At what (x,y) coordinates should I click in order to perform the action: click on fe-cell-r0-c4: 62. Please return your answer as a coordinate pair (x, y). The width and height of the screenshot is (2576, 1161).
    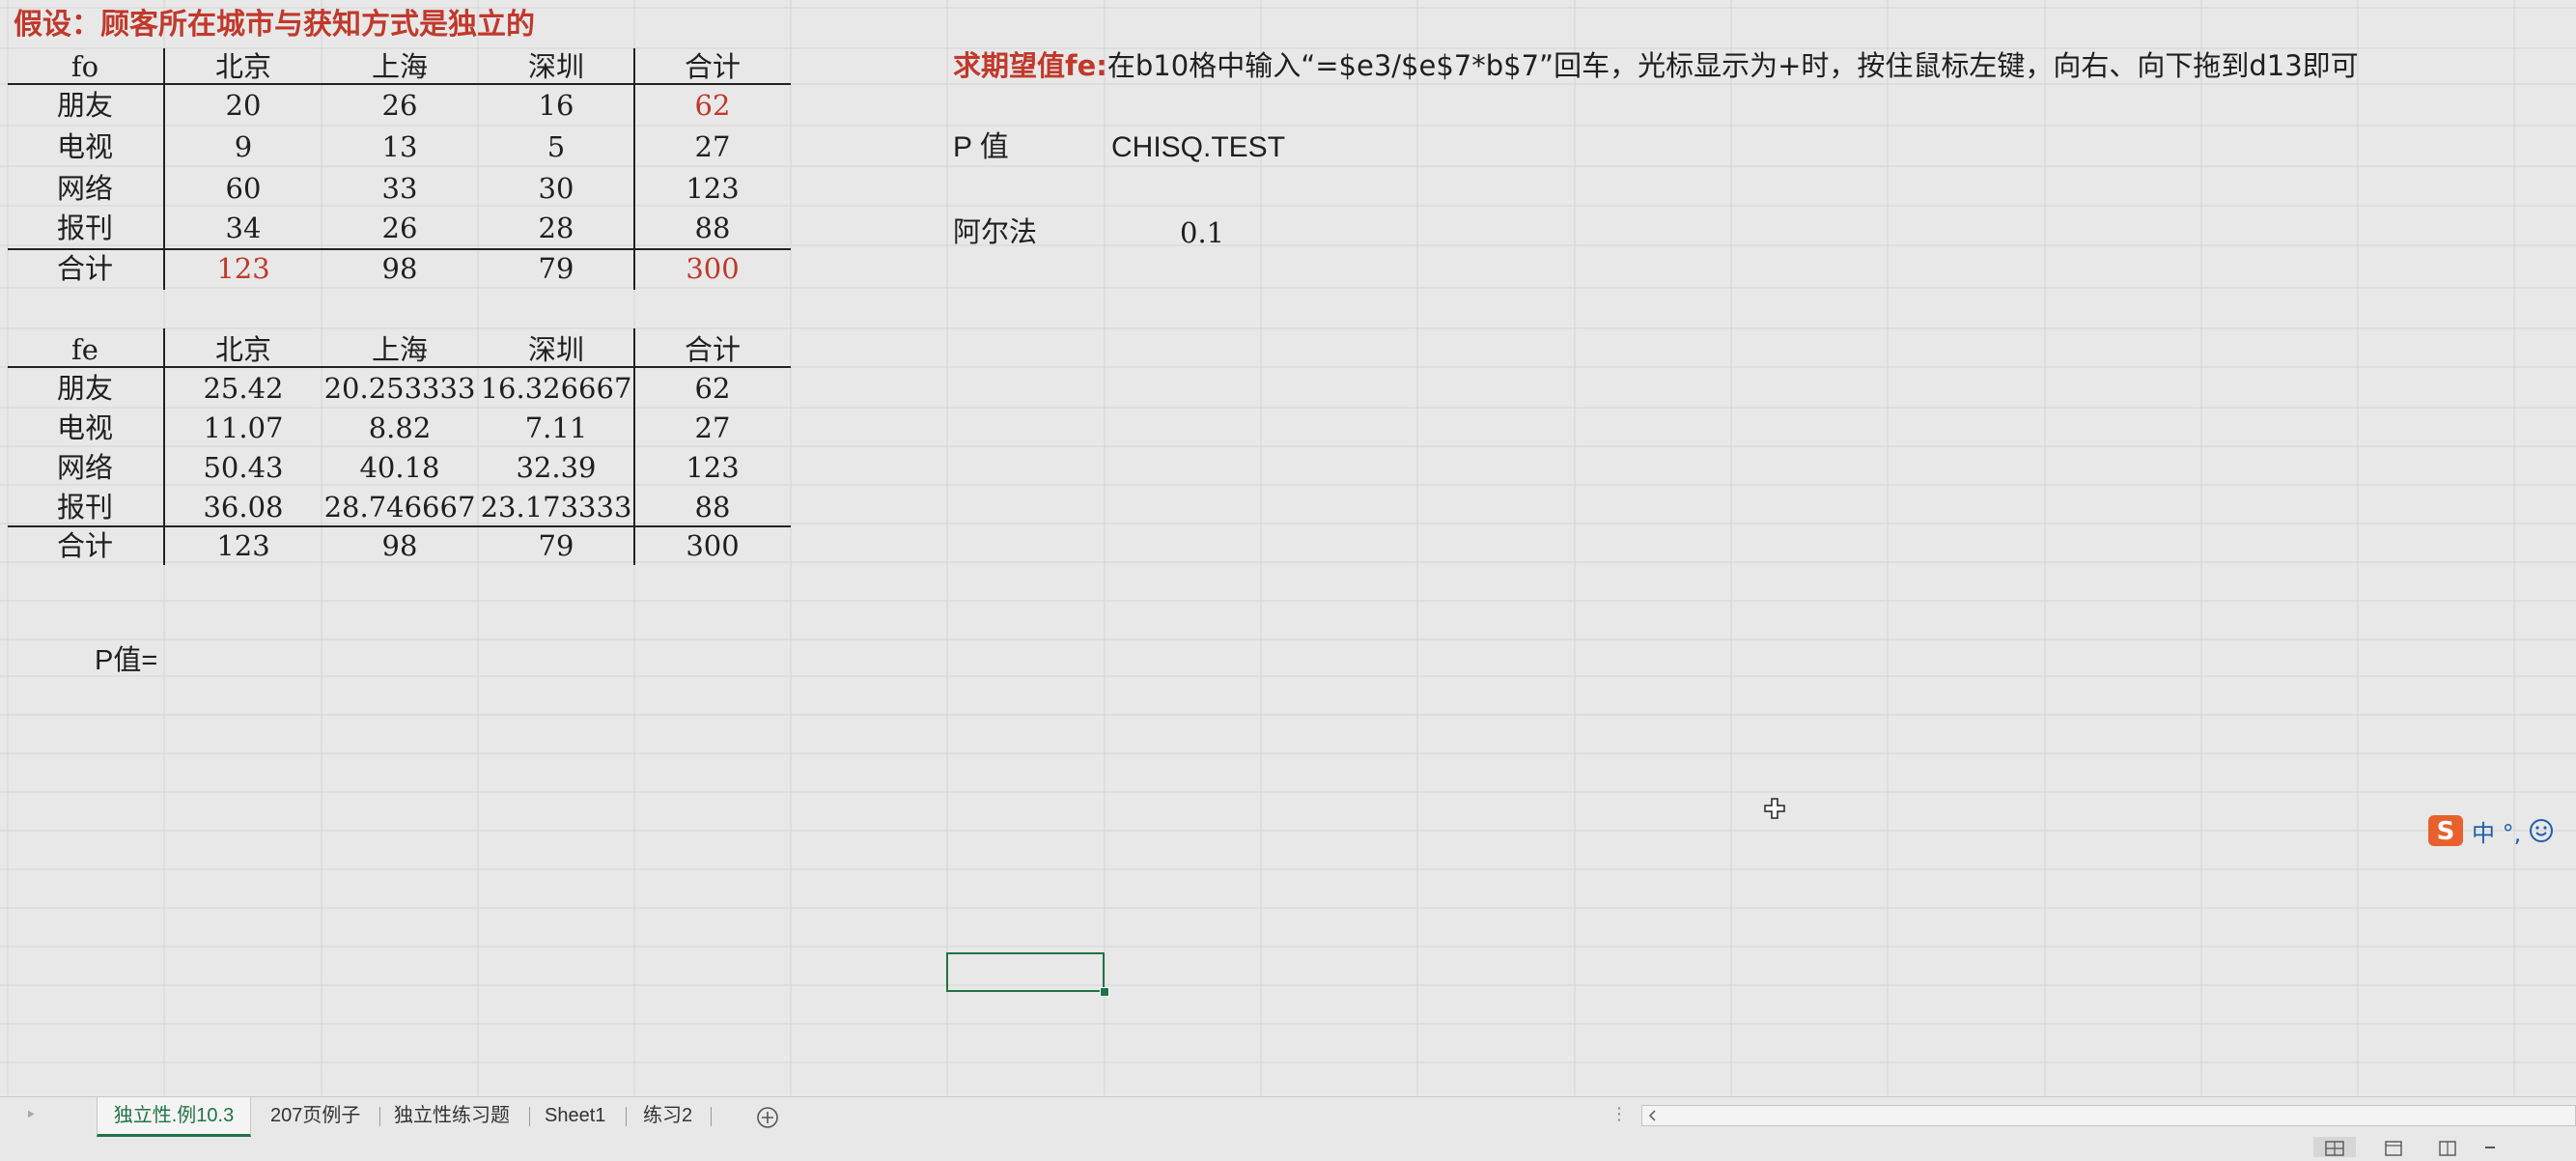
    Looking at the image, I should click on (713, 388).